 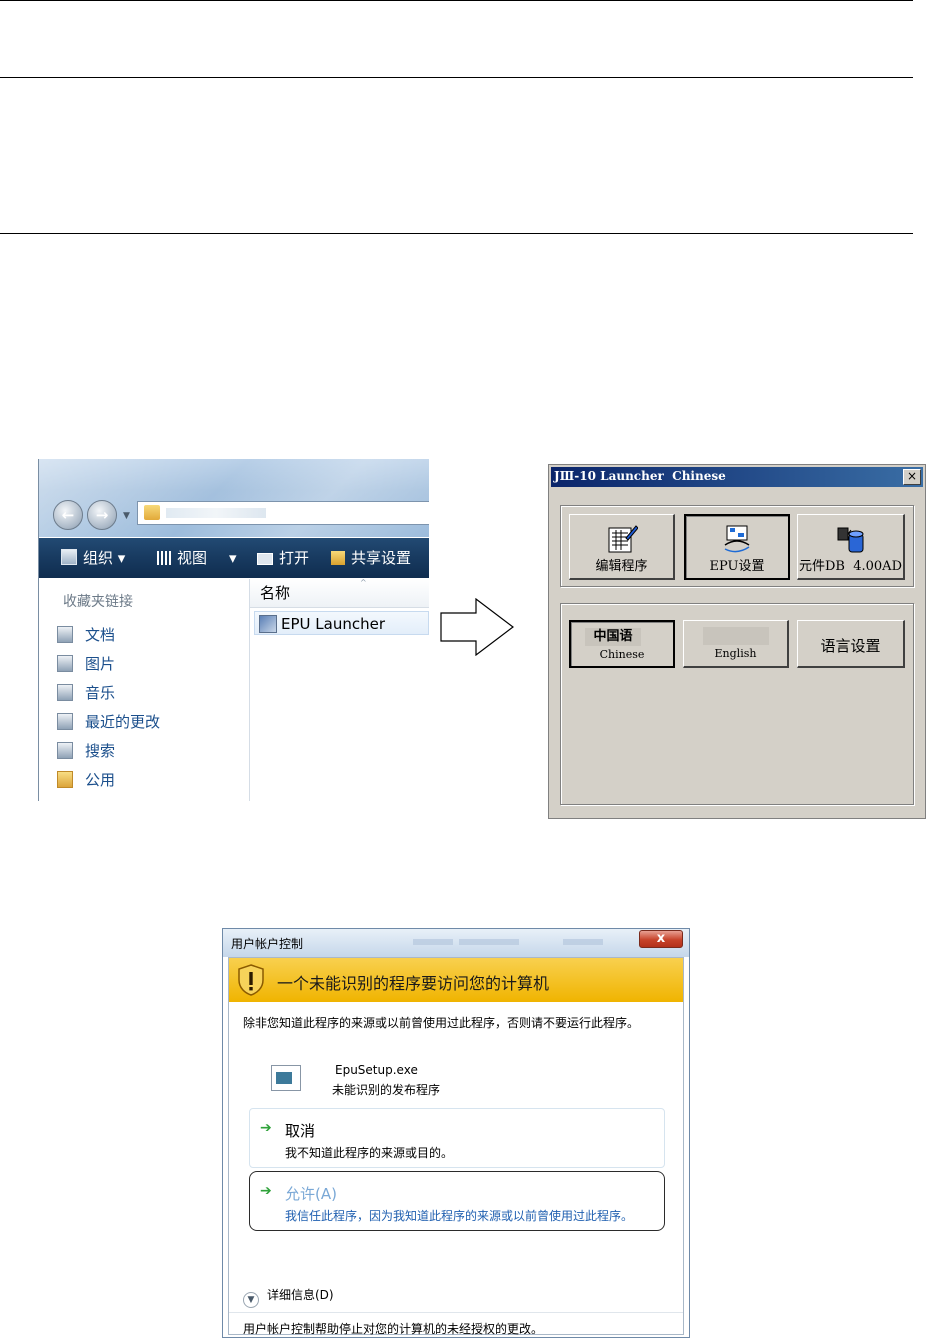 I want to click on sidebar-item-music: 音乐, so click(x=86, y=693).